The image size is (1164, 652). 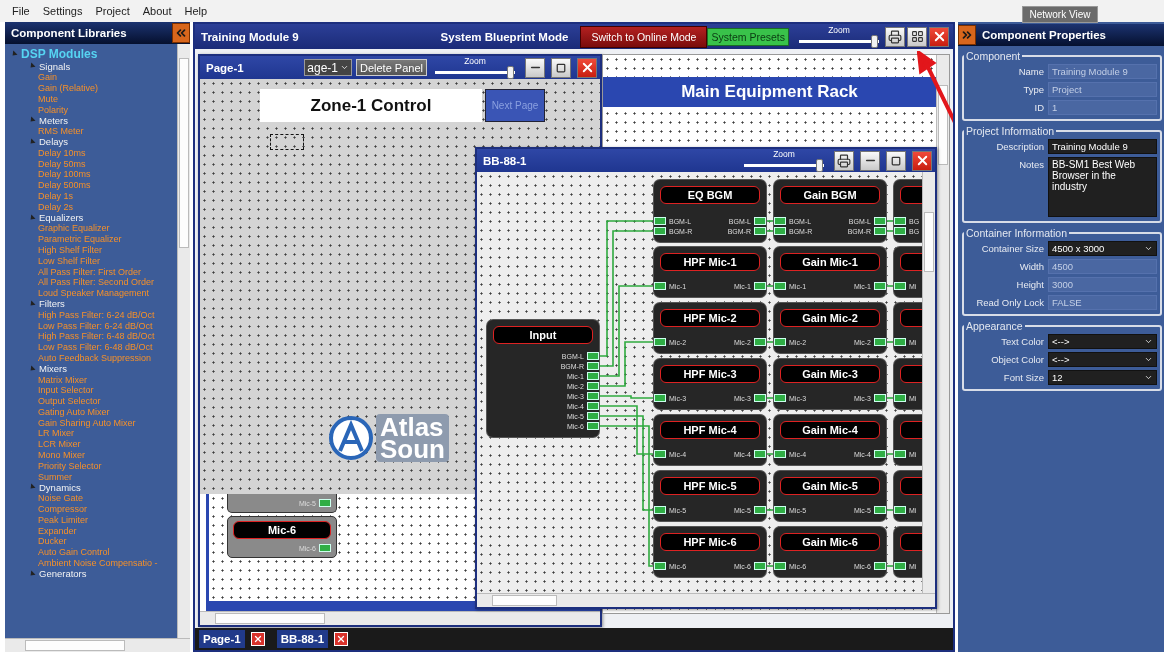 What do you see at coordinates (62, 163) in the screenshot?
I see `tree-item: Delay 50ms` at bounding box center [62, 163].